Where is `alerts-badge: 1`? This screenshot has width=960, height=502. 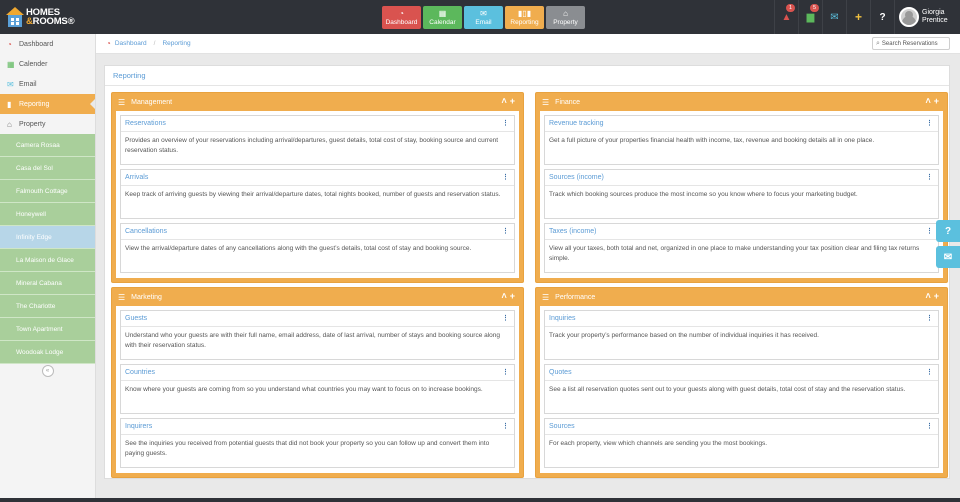
alerts-badge: 1 is located at coordinates (790, 8).